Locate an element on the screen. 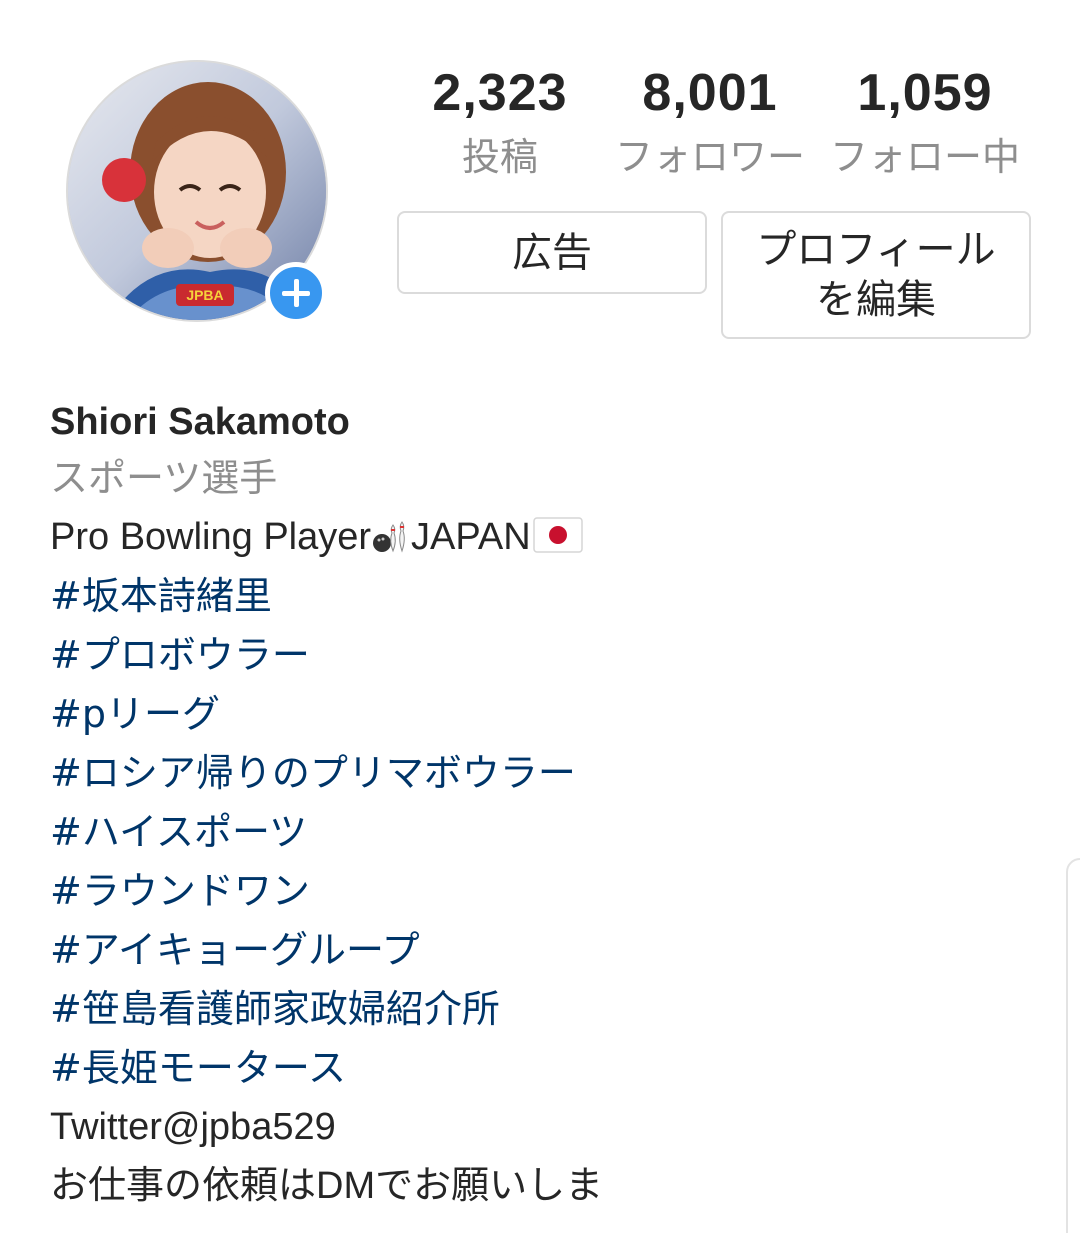  hashtag-link: #坂本詩緒里 is located at coordinates (550, 599).